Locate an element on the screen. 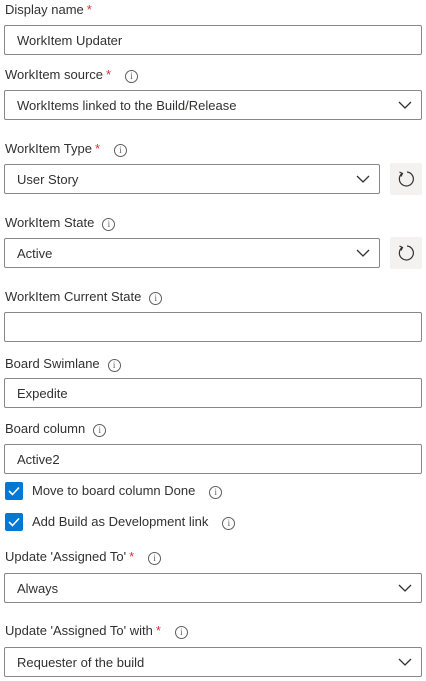 The image size is (426, 681). workitem-current-state-label: WorkItem Current State i is located at coordinates (84, 297).